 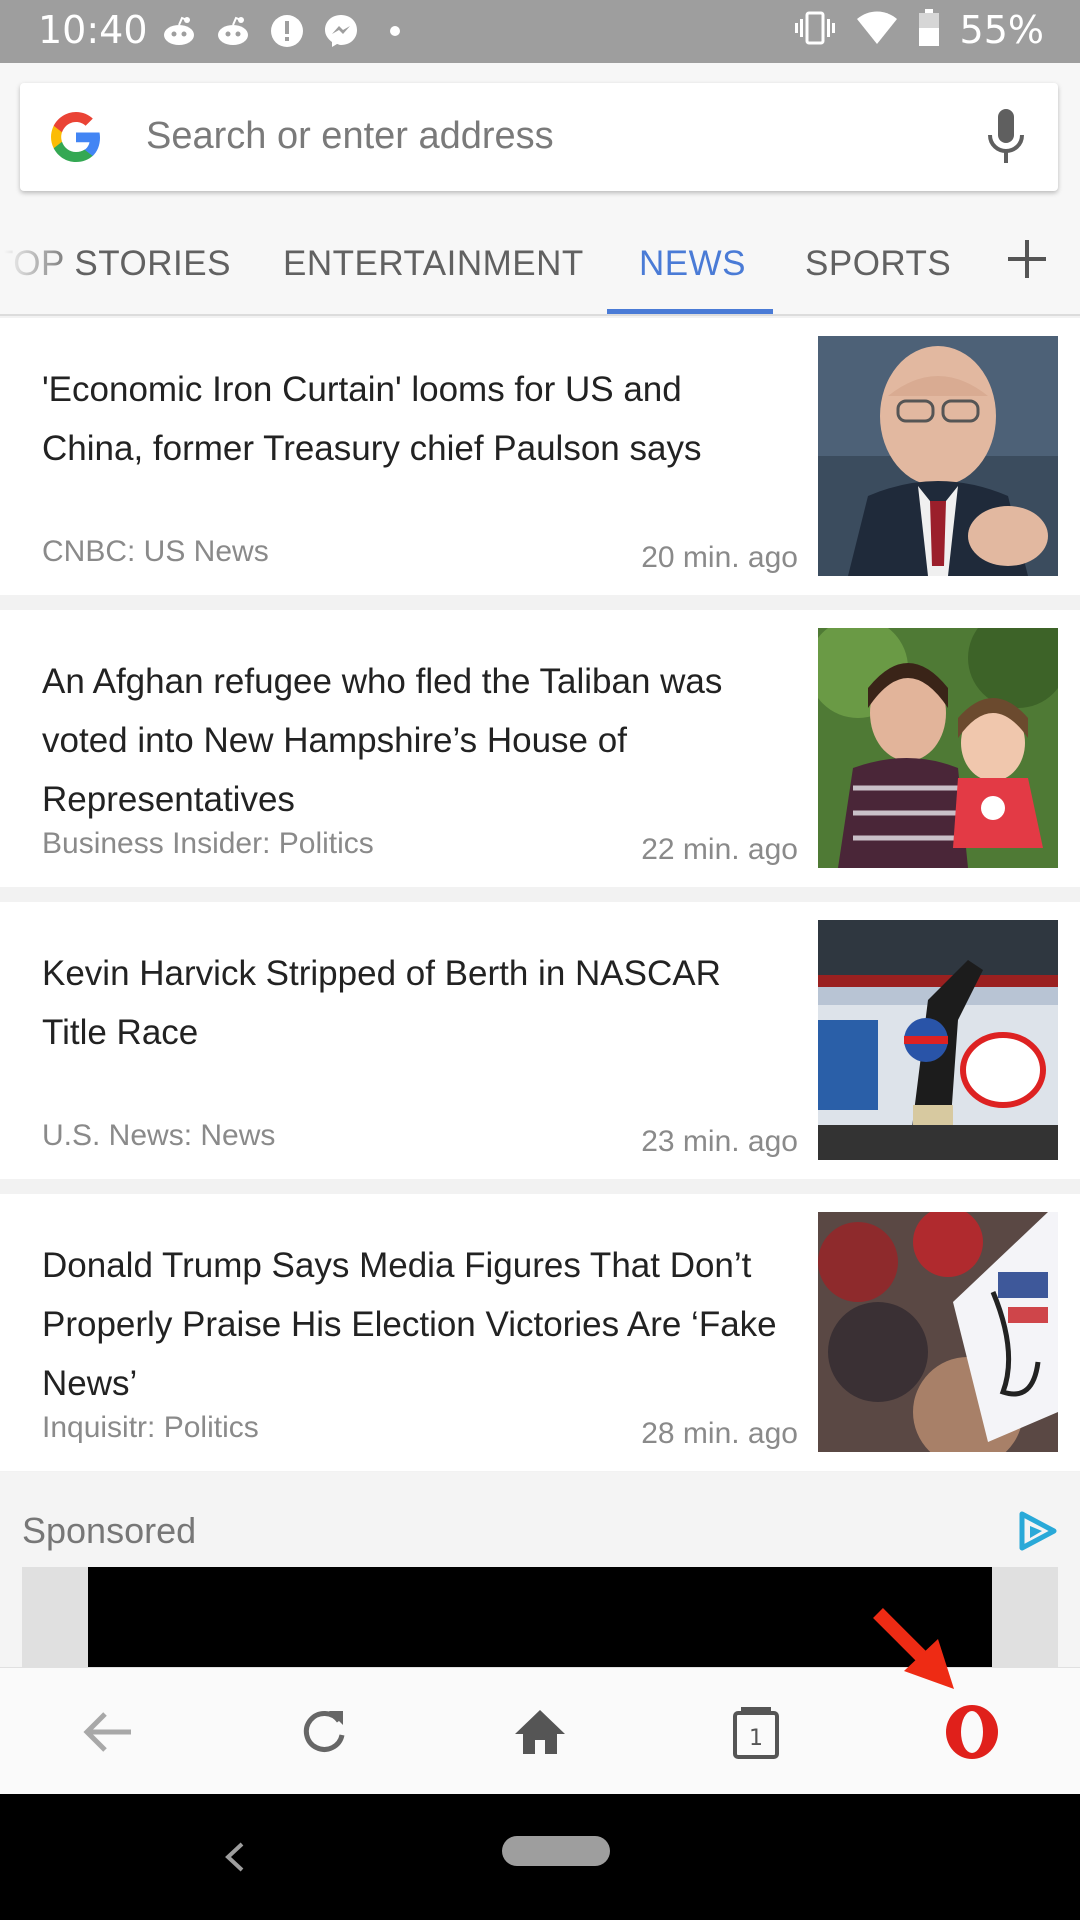 I want to click on article-source: U.S. News: News, so click(x=159, y=1135).